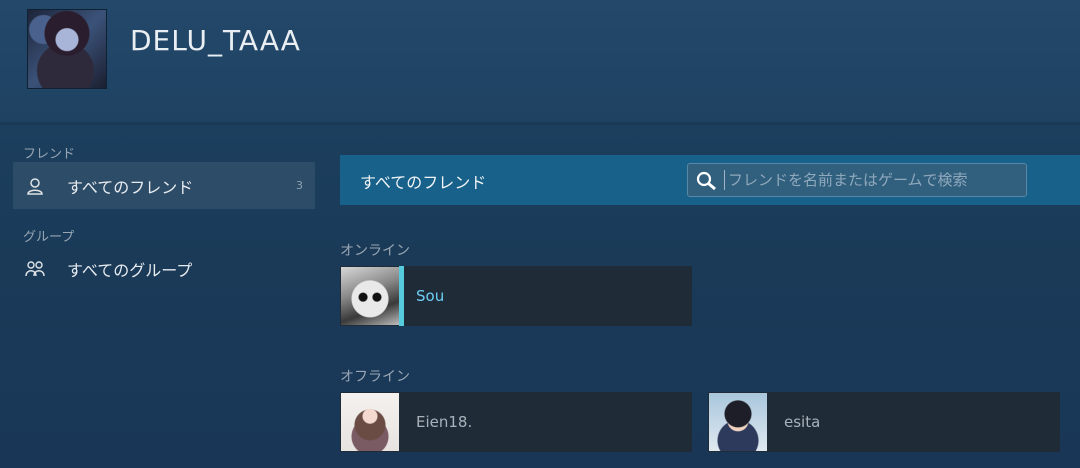 This screenshot has width=1080, height=468. I want to click on friend-search-box, so click(857, 180).